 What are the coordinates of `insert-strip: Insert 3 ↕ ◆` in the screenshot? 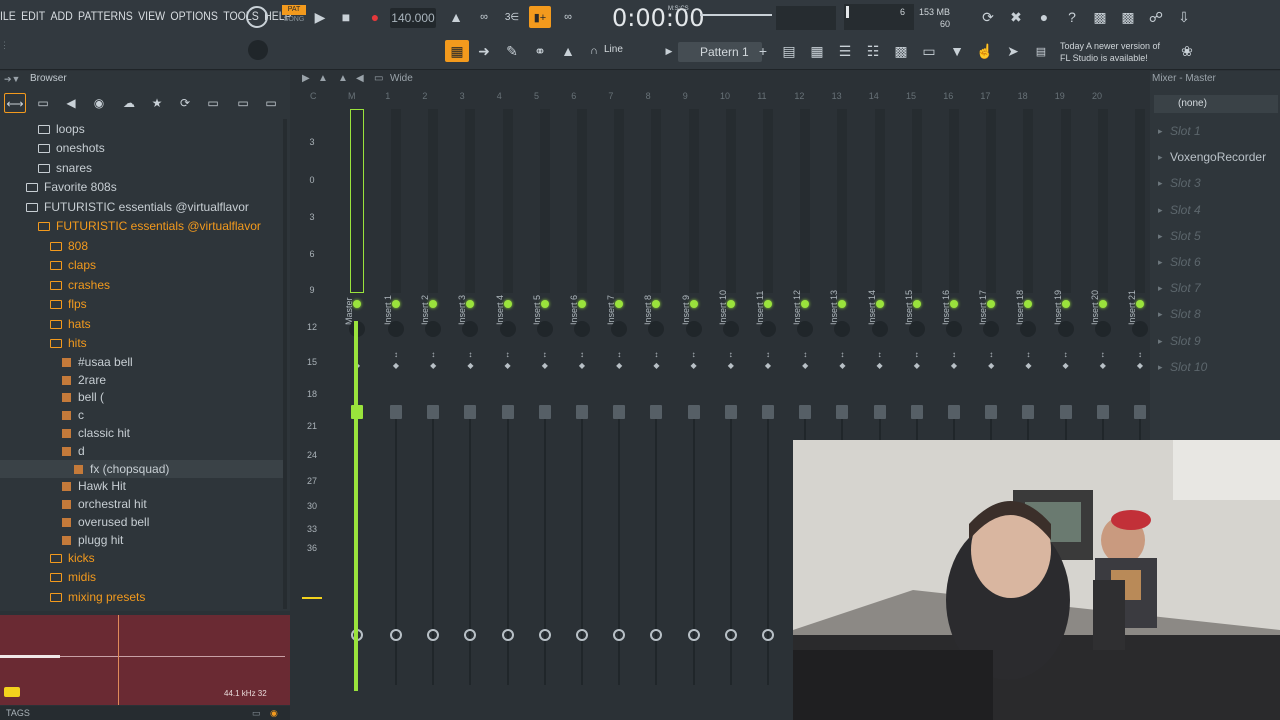 It's located at (470, 400).